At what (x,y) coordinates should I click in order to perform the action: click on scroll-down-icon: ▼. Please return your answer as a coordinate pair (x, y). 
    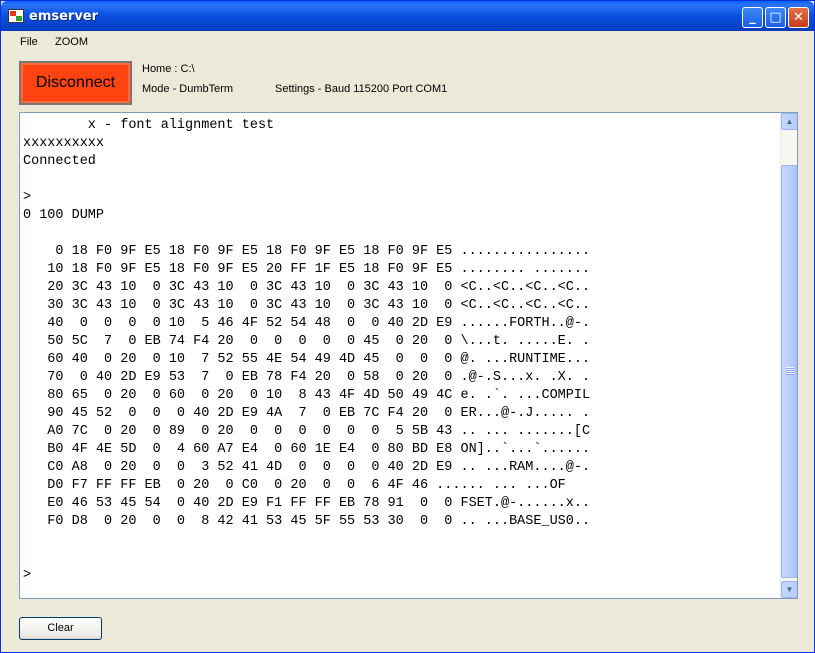
    Looking at the image, I should click on (789, 589).